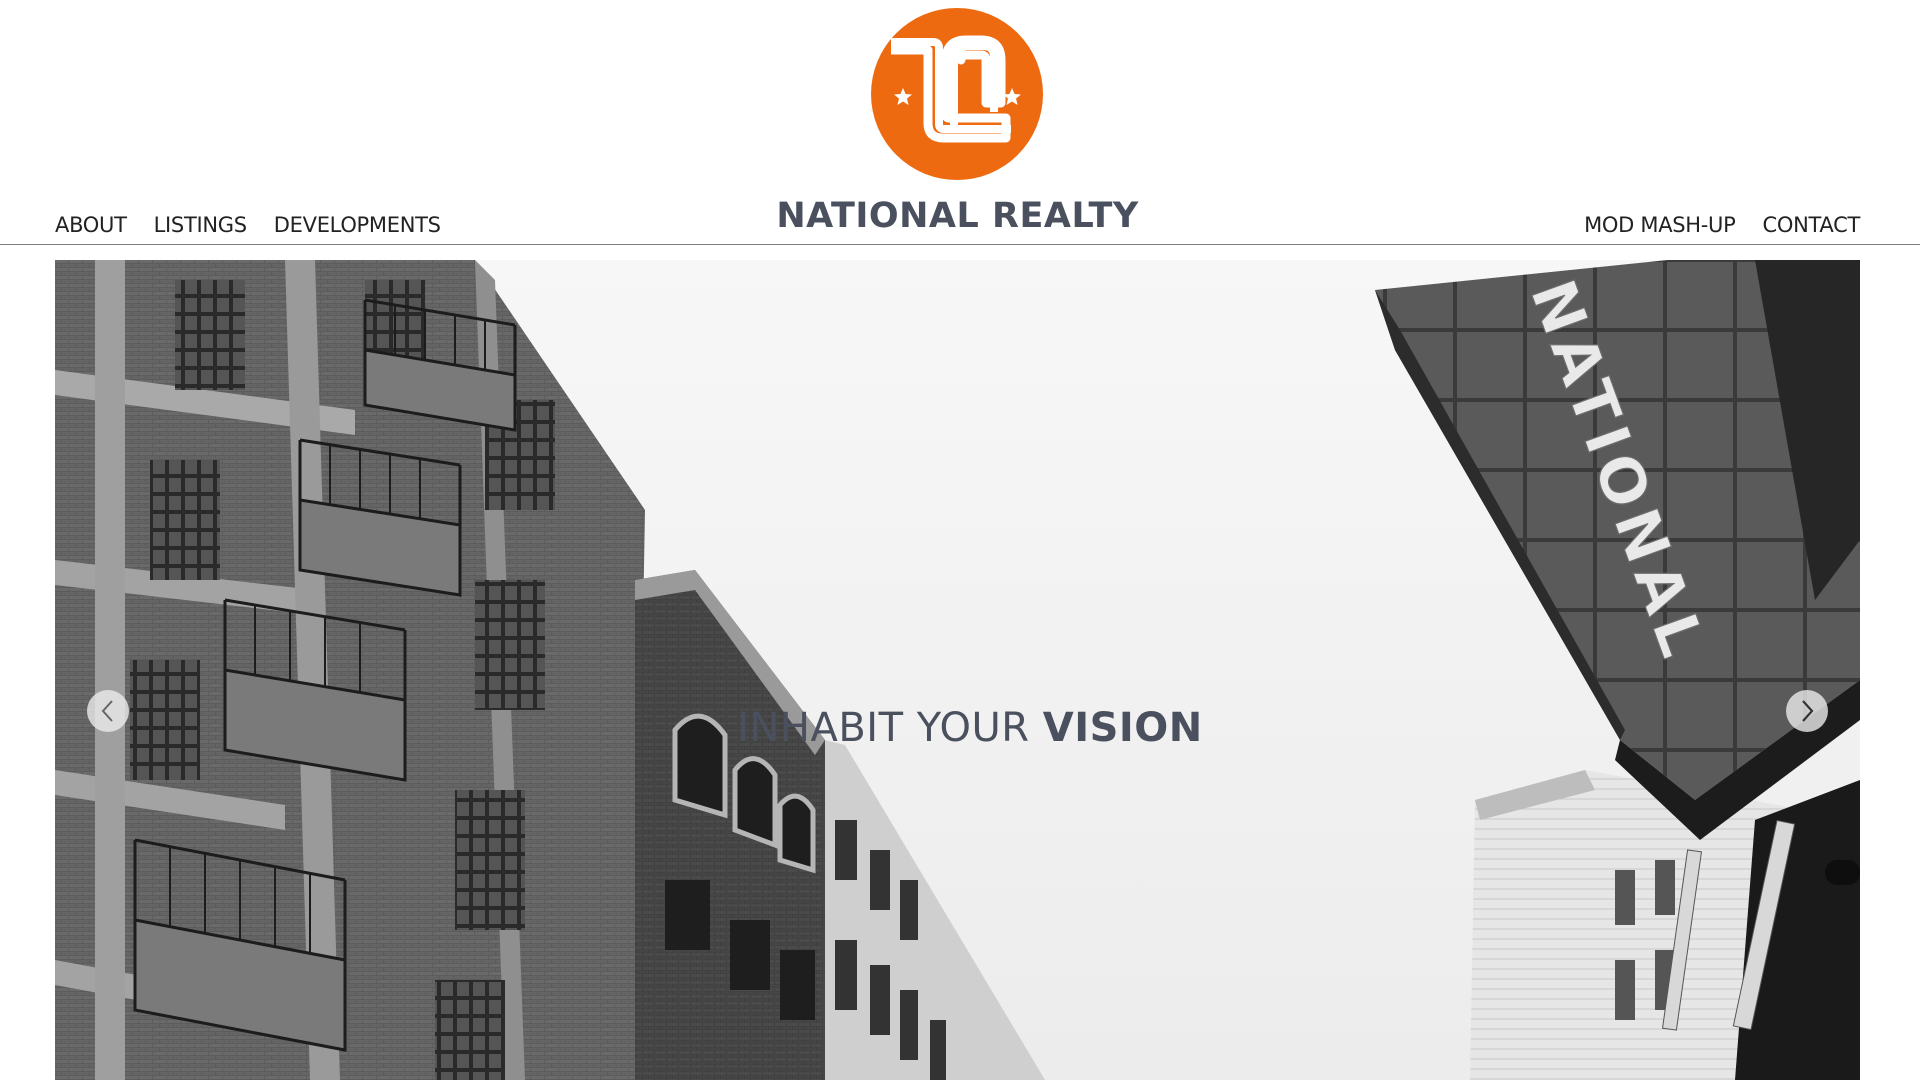 This screenshot has width=1920, height=1080. I want to click on chevron-left-icon, so click(107, 711).